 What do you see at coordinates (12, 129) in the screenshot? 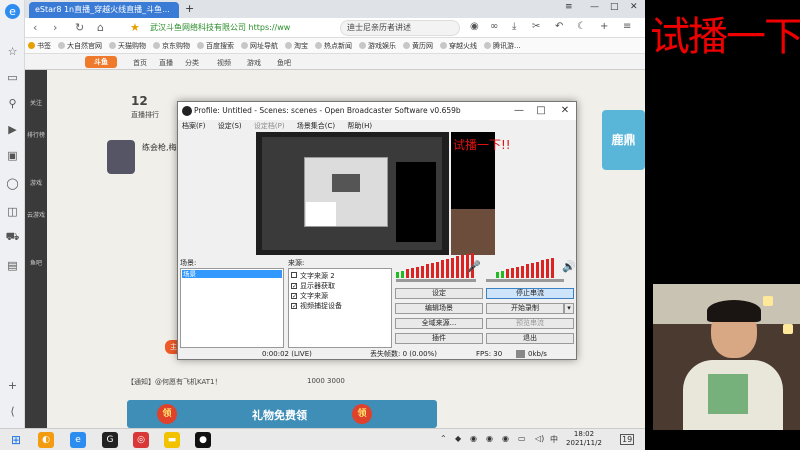
I see `video-icon: ▶` at bounding box center [12, 129].